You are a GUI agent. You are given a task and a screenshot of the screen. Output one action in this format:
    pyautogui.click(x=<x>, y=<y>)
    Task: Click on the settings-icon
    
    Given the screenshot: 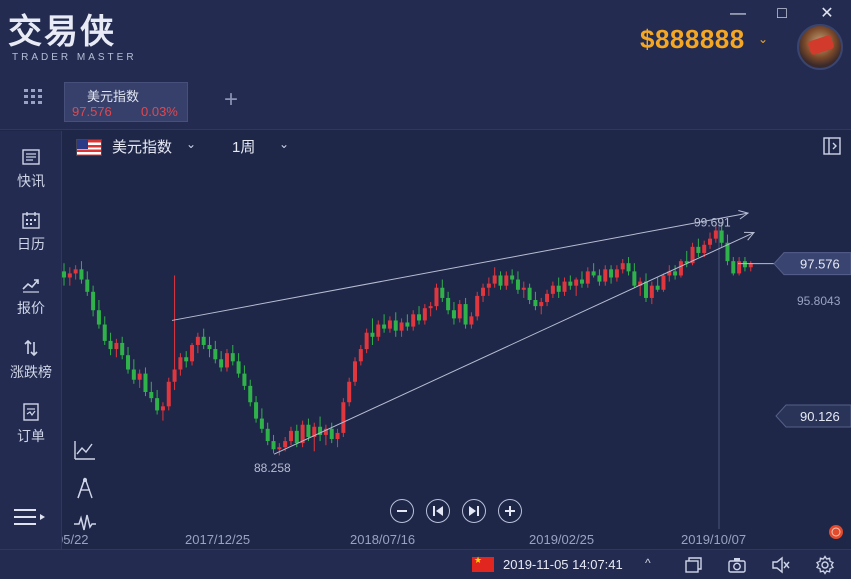 What is the action you would take?
    pyautogui.click(x=825, y=565)
    